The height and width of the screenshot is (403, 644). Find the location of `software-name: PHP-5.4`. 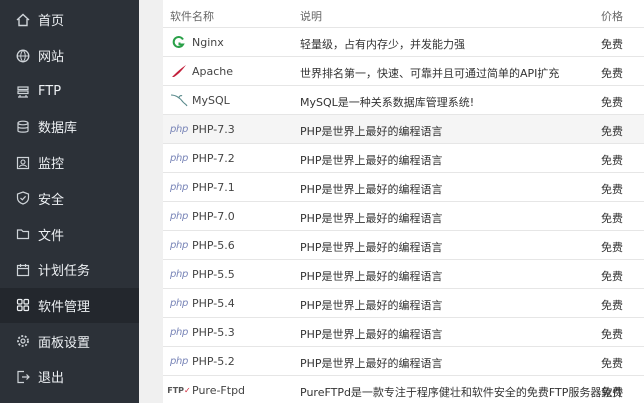

software-name: PHP-5.4 is located at coordinates (213, 303).